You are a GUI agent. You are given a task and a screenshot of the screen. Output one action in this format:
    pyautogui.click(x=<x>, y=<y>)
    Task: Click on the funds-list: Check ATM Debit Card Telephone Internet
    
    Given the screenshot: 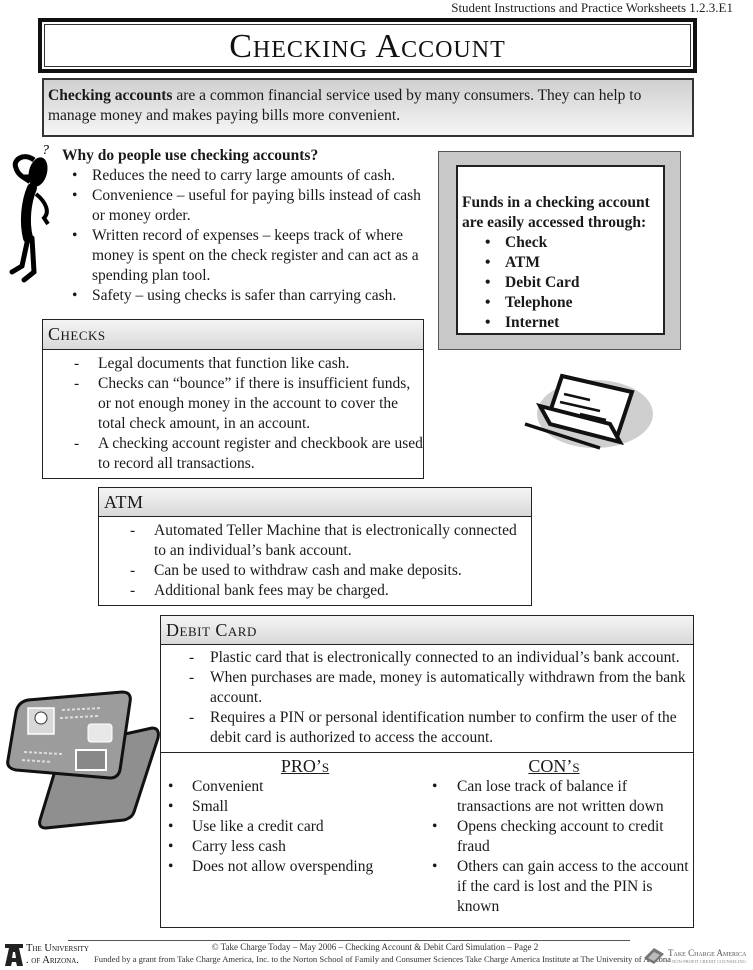 What is the action you would take?
    pyautogui.click(x=560, y=283)
    